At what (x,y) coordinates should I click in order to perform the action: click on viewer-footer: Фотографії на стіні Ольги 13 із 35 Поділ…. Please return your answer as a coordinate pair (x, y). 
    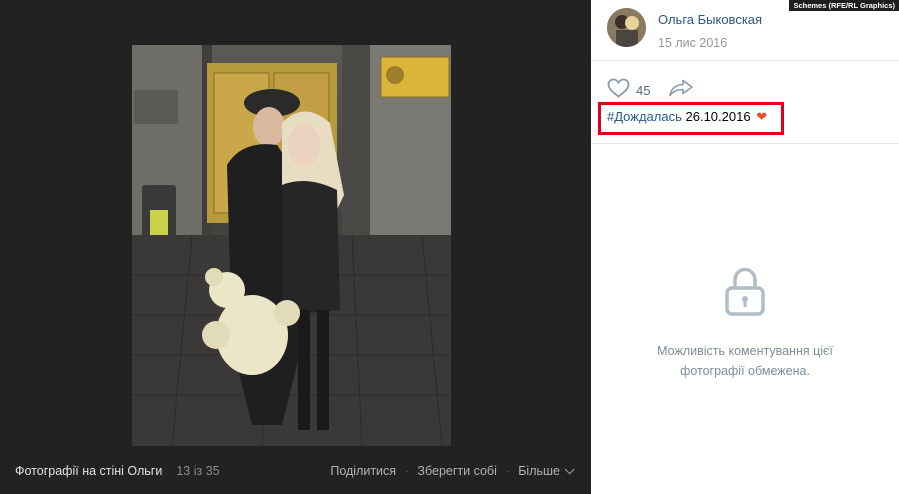
    Looking at the image, I should click on (295, 471).